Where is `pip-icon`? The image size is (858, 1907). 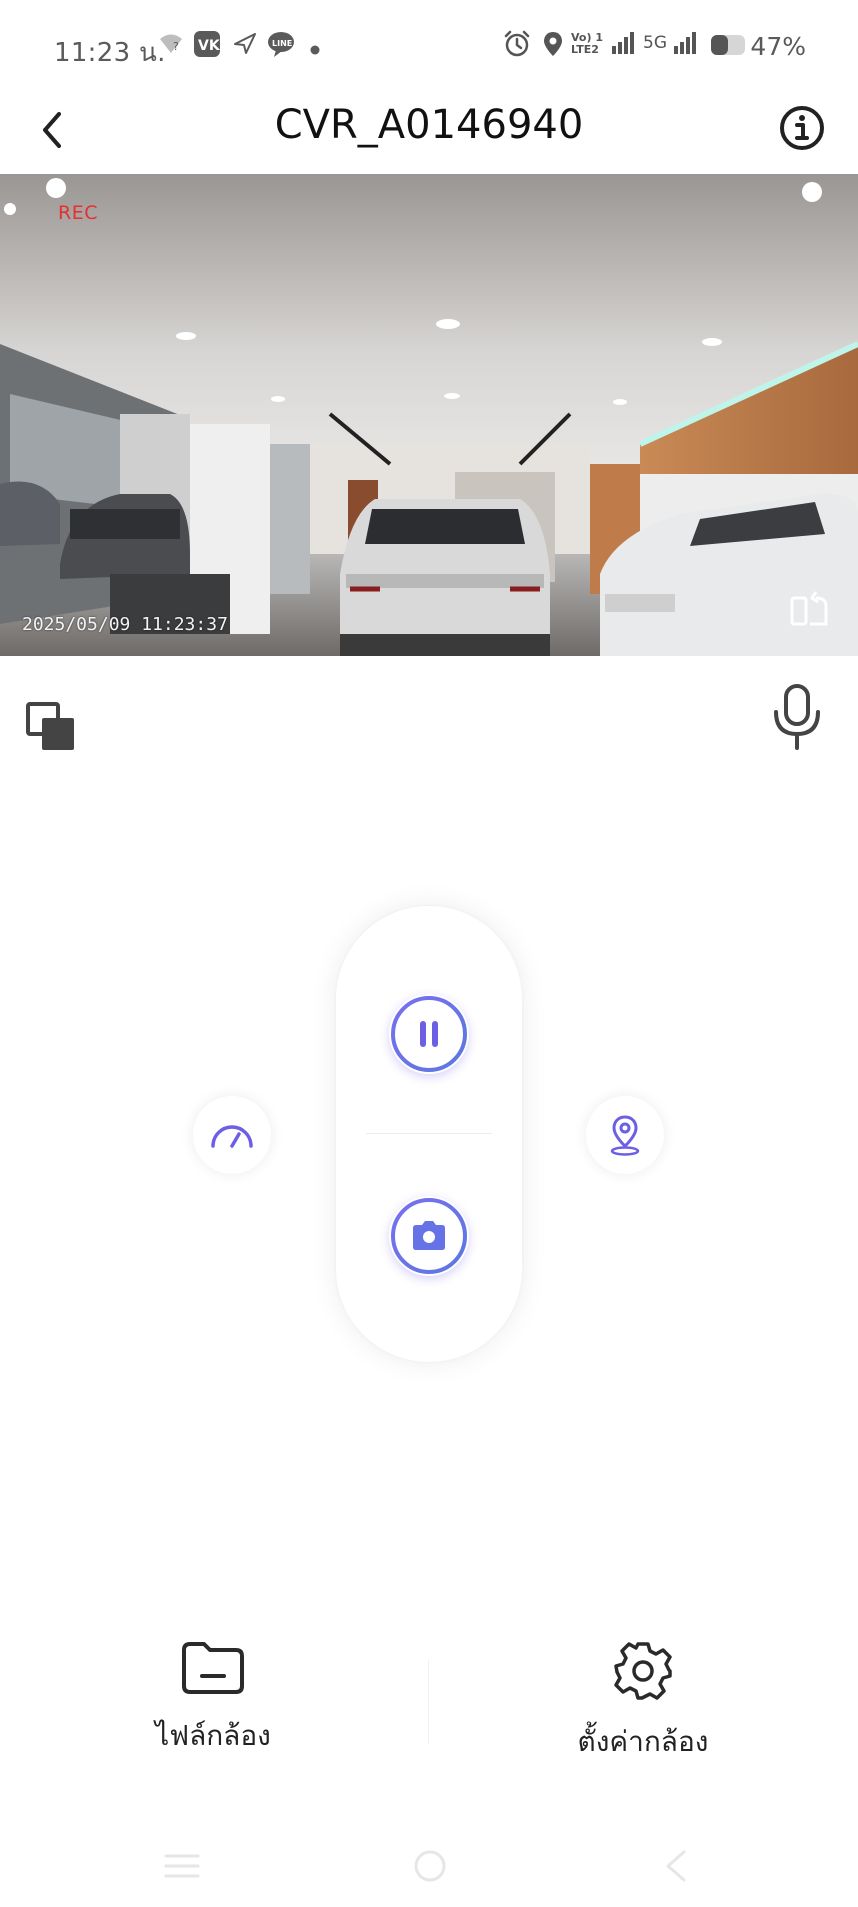 pip-icon is located at coordinates (50, 726).